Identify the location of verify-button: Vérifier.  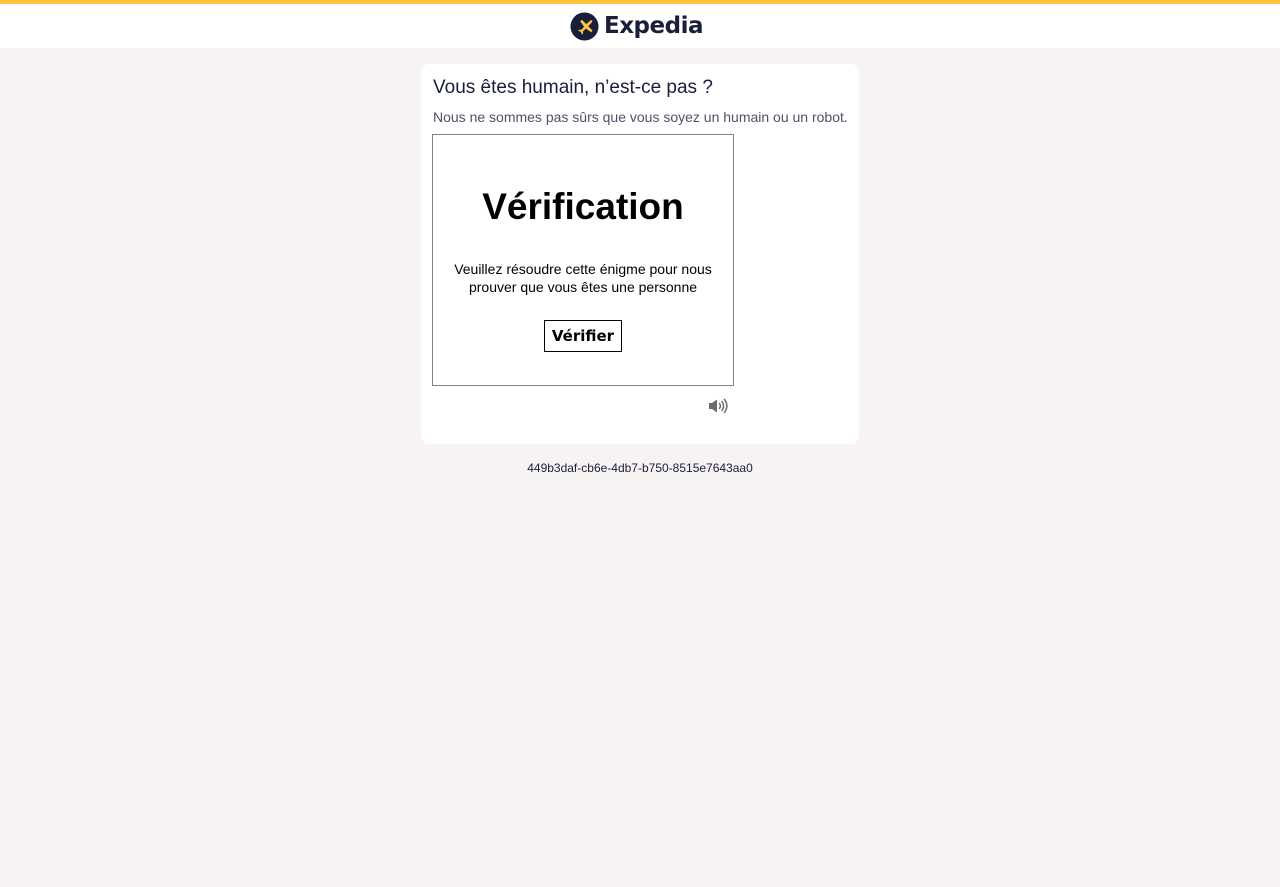
(583, 336).